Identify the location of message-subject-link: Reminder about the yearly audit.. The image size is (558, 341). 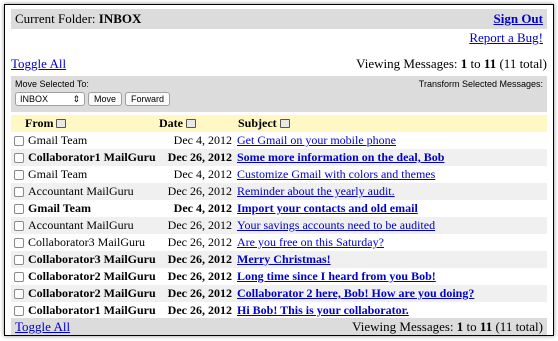
(316, 191).